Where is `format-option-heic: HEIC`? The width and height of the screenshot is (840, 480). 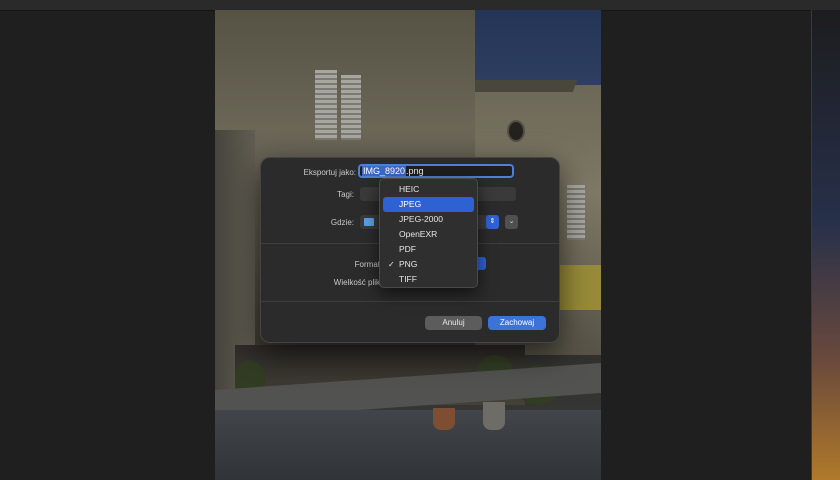 format-option-heic: HEIC is located at coordinates (428, 189).